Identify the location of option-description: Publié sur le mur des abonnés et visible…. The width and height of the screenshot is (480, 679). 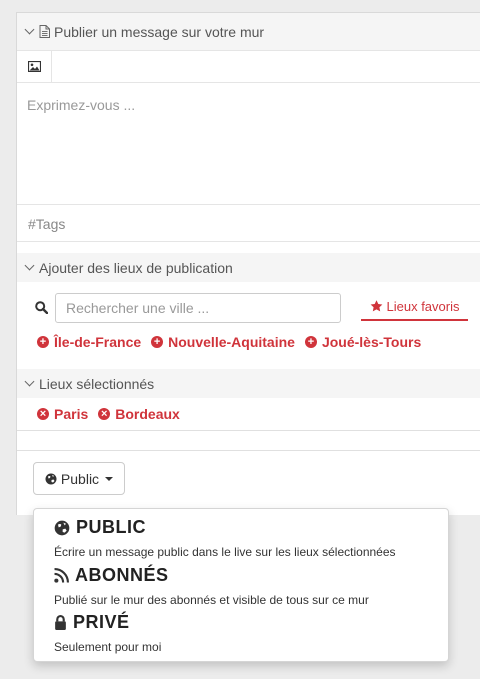
(211, 600).